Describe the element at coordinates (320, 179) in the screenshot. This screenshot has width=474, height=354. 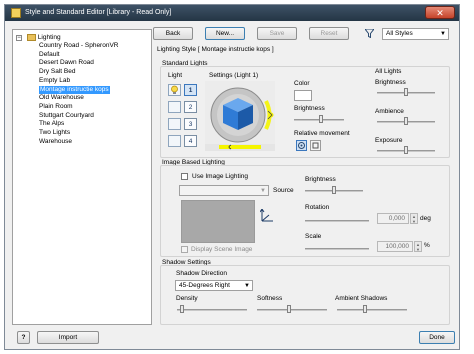
I see `ibl-brightness-label: Brightness` at that location.